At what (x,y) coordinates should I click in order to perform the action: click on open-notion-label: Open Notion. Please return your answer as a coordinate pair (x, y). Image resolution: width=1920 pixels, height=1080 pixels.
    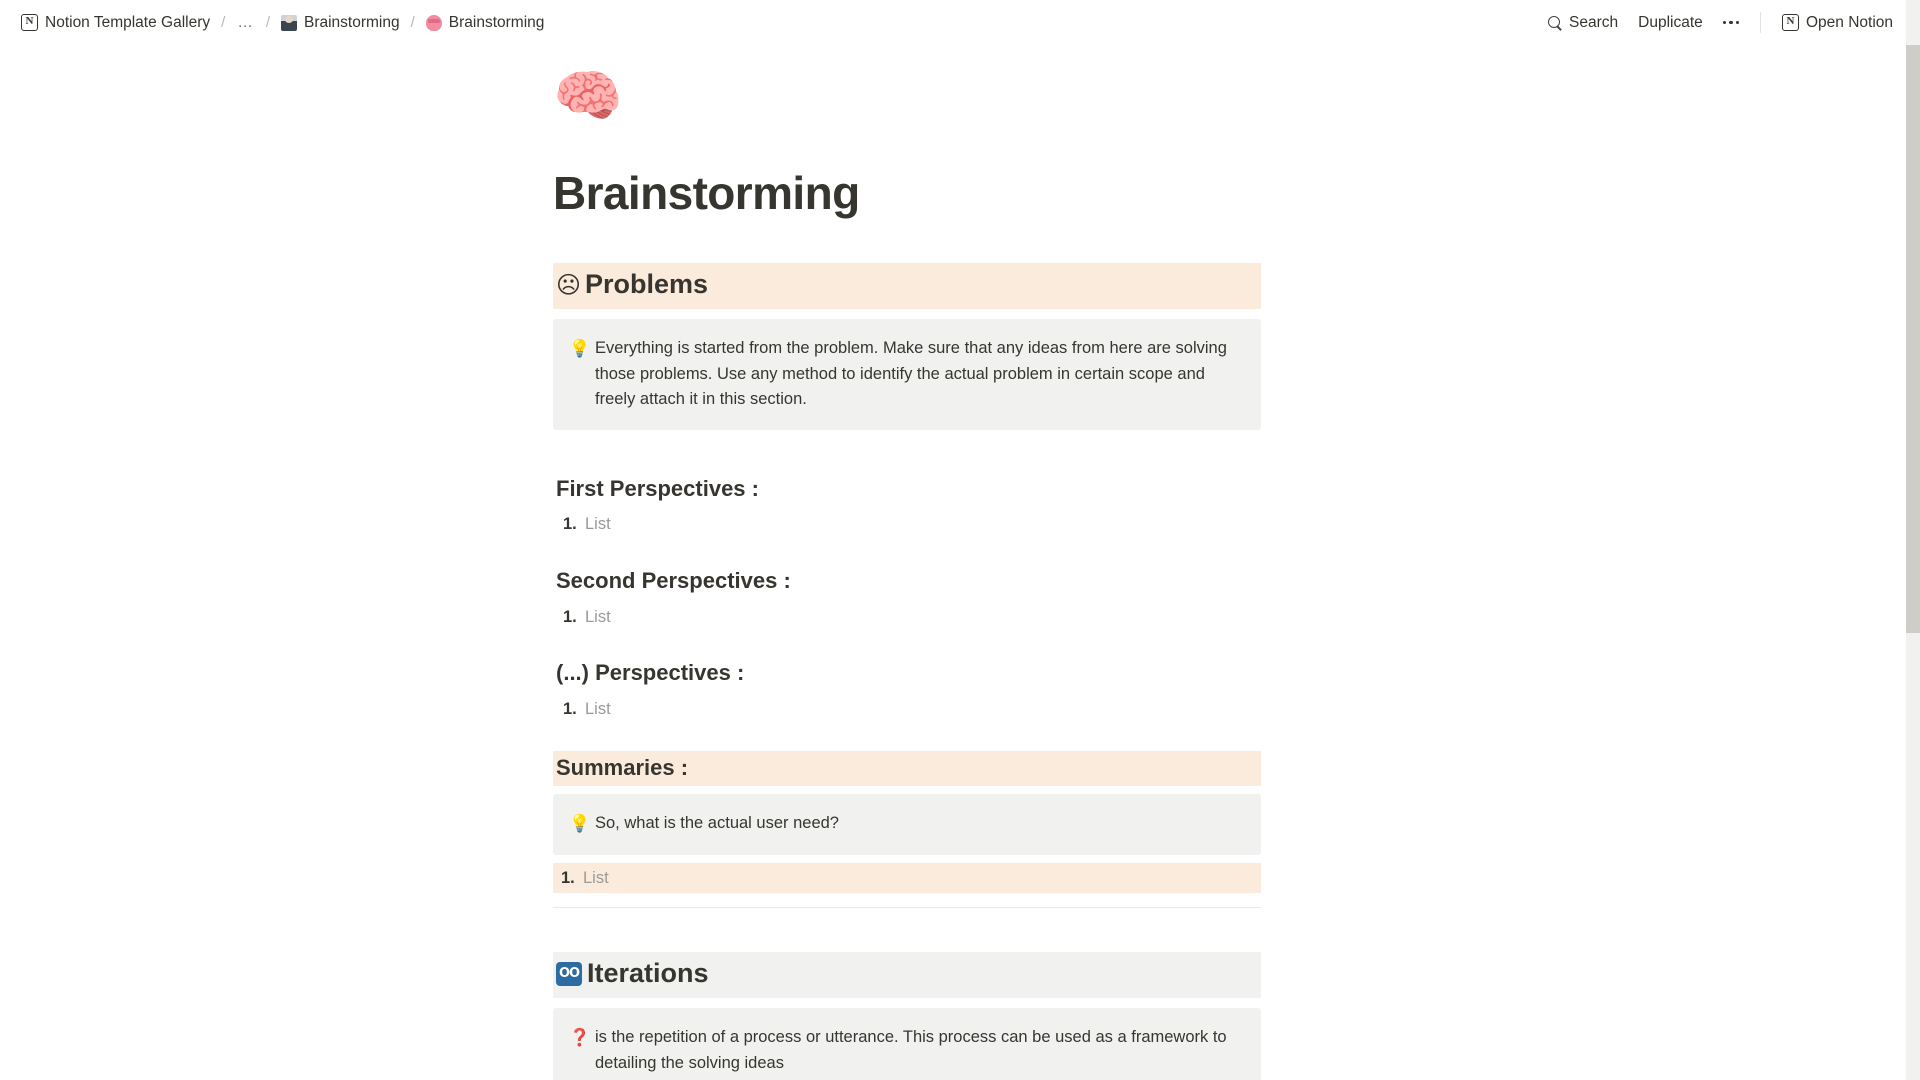
    Looking at the image, I should click on (1849, 22).